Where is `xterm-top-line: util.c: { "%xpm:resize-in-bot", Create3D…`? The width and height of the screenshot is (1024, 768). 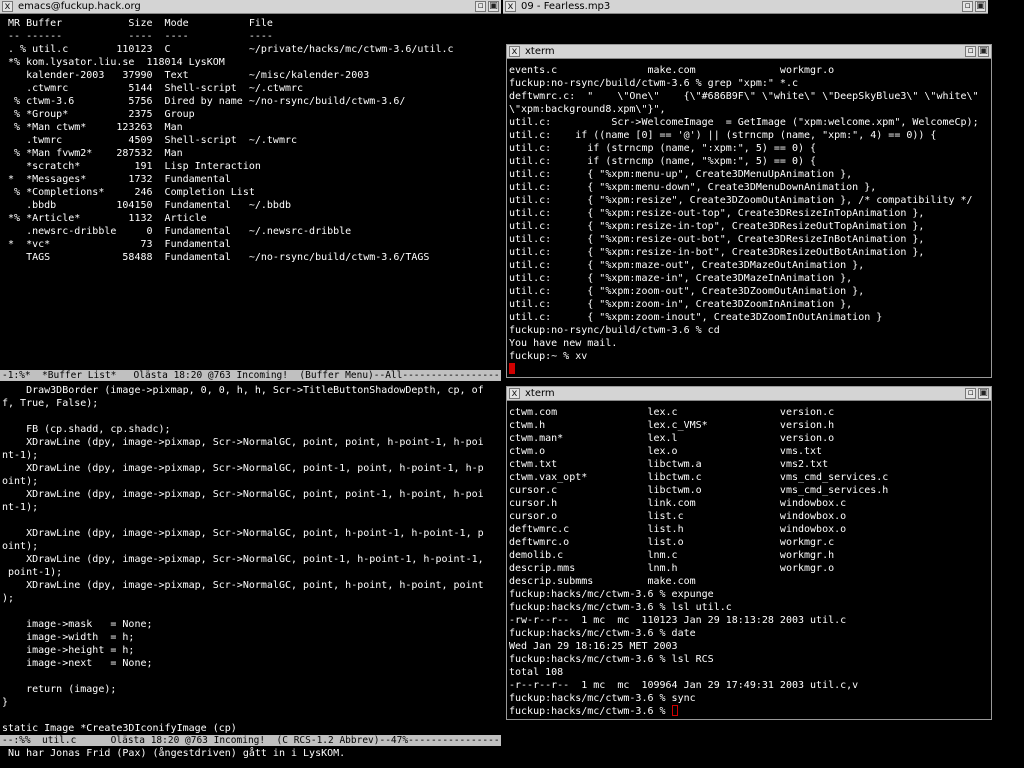 xterm-top-line: util.c: { "%xpm:resize-in-bot", Create3D… is located at coordinates (717, 252).